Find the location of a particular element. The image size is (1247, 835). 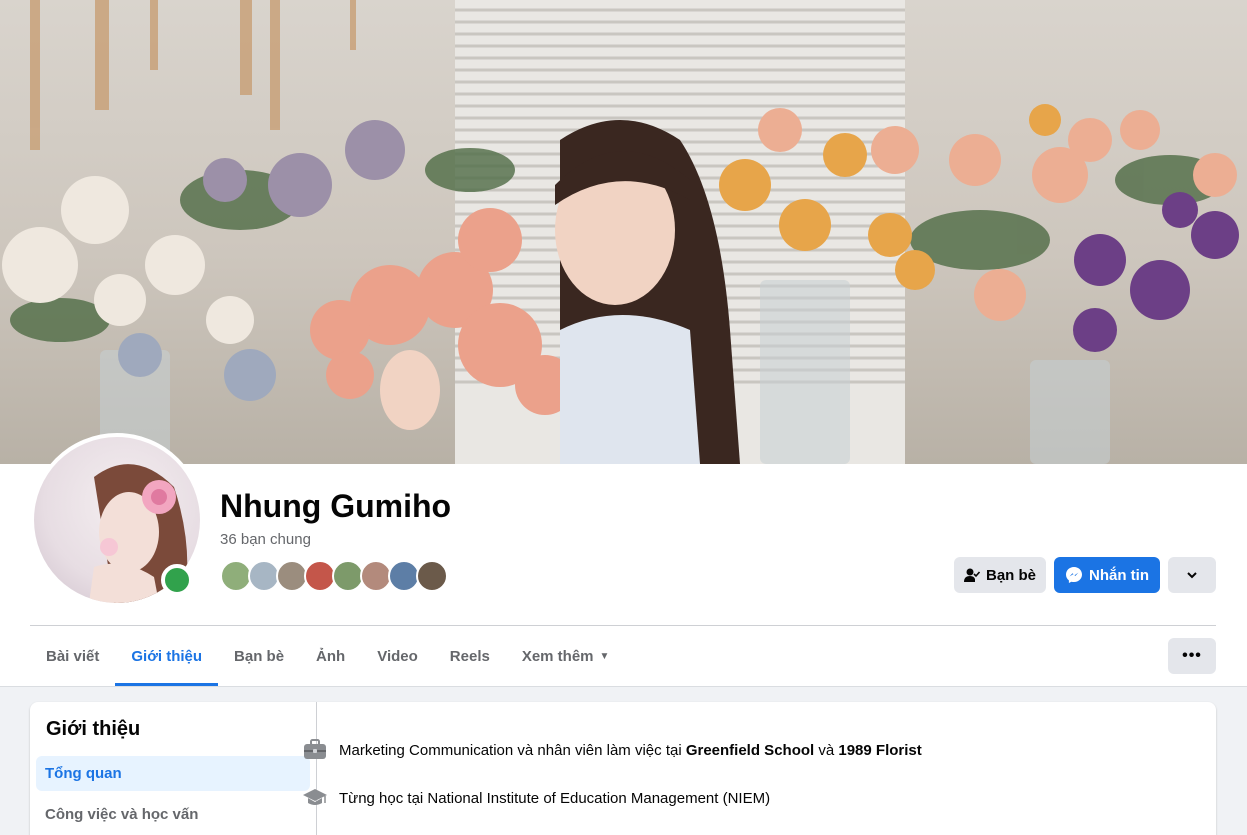

more-actions-button is located at coordinates (1192, 575).